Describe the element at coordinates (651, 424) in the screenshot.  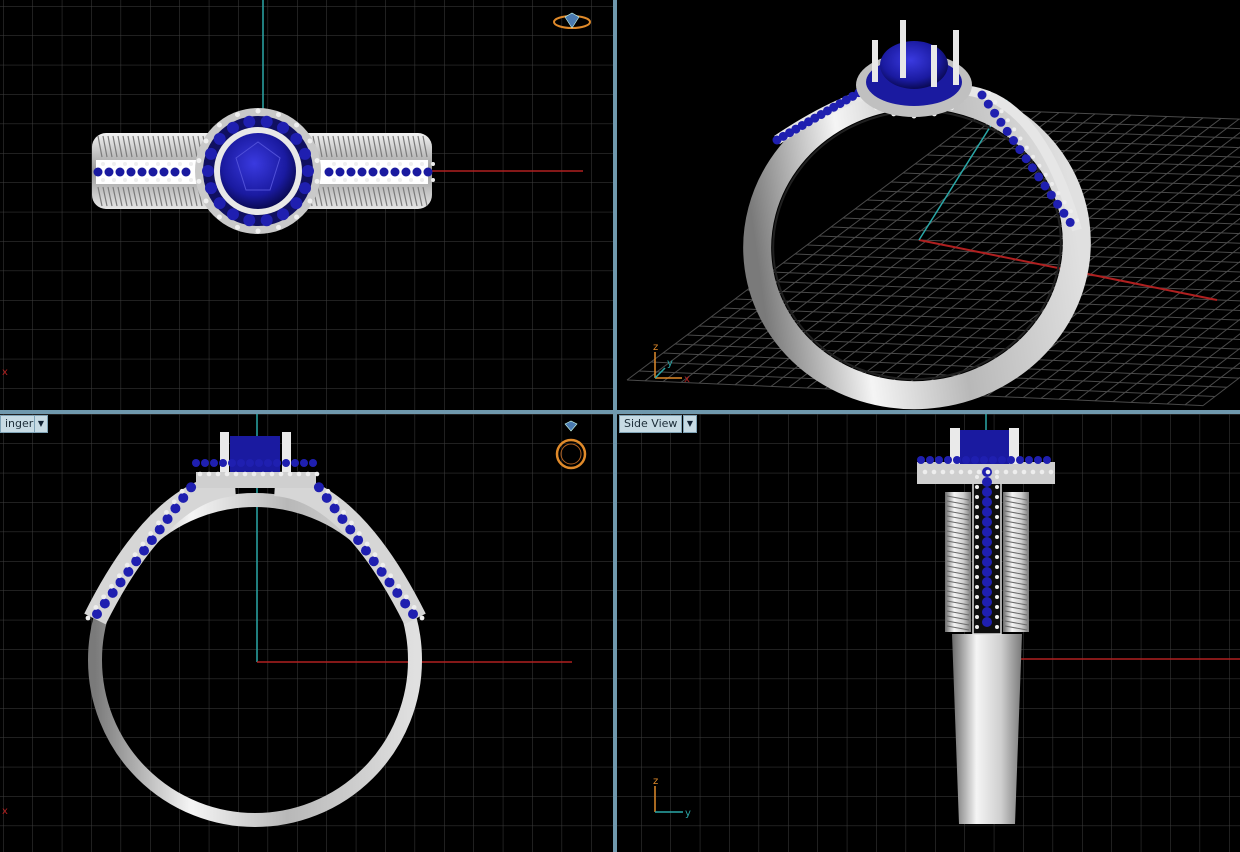
I see `viewport-label-side: Side View` at that location.